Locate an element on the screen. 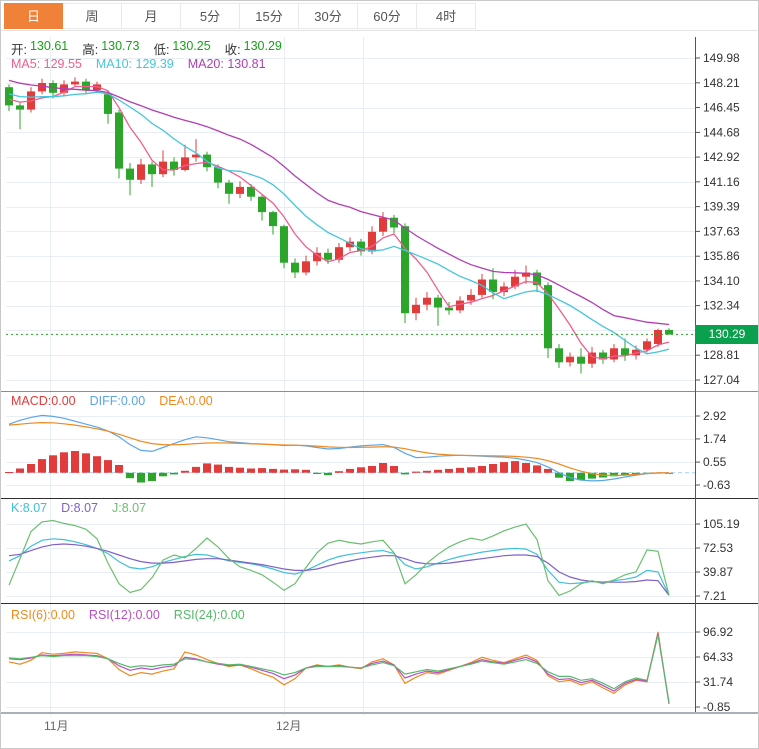 The width and height of the screenshot is (759, 749). diff-value: DIFF:0.00 is located at coordinates (117, 401).